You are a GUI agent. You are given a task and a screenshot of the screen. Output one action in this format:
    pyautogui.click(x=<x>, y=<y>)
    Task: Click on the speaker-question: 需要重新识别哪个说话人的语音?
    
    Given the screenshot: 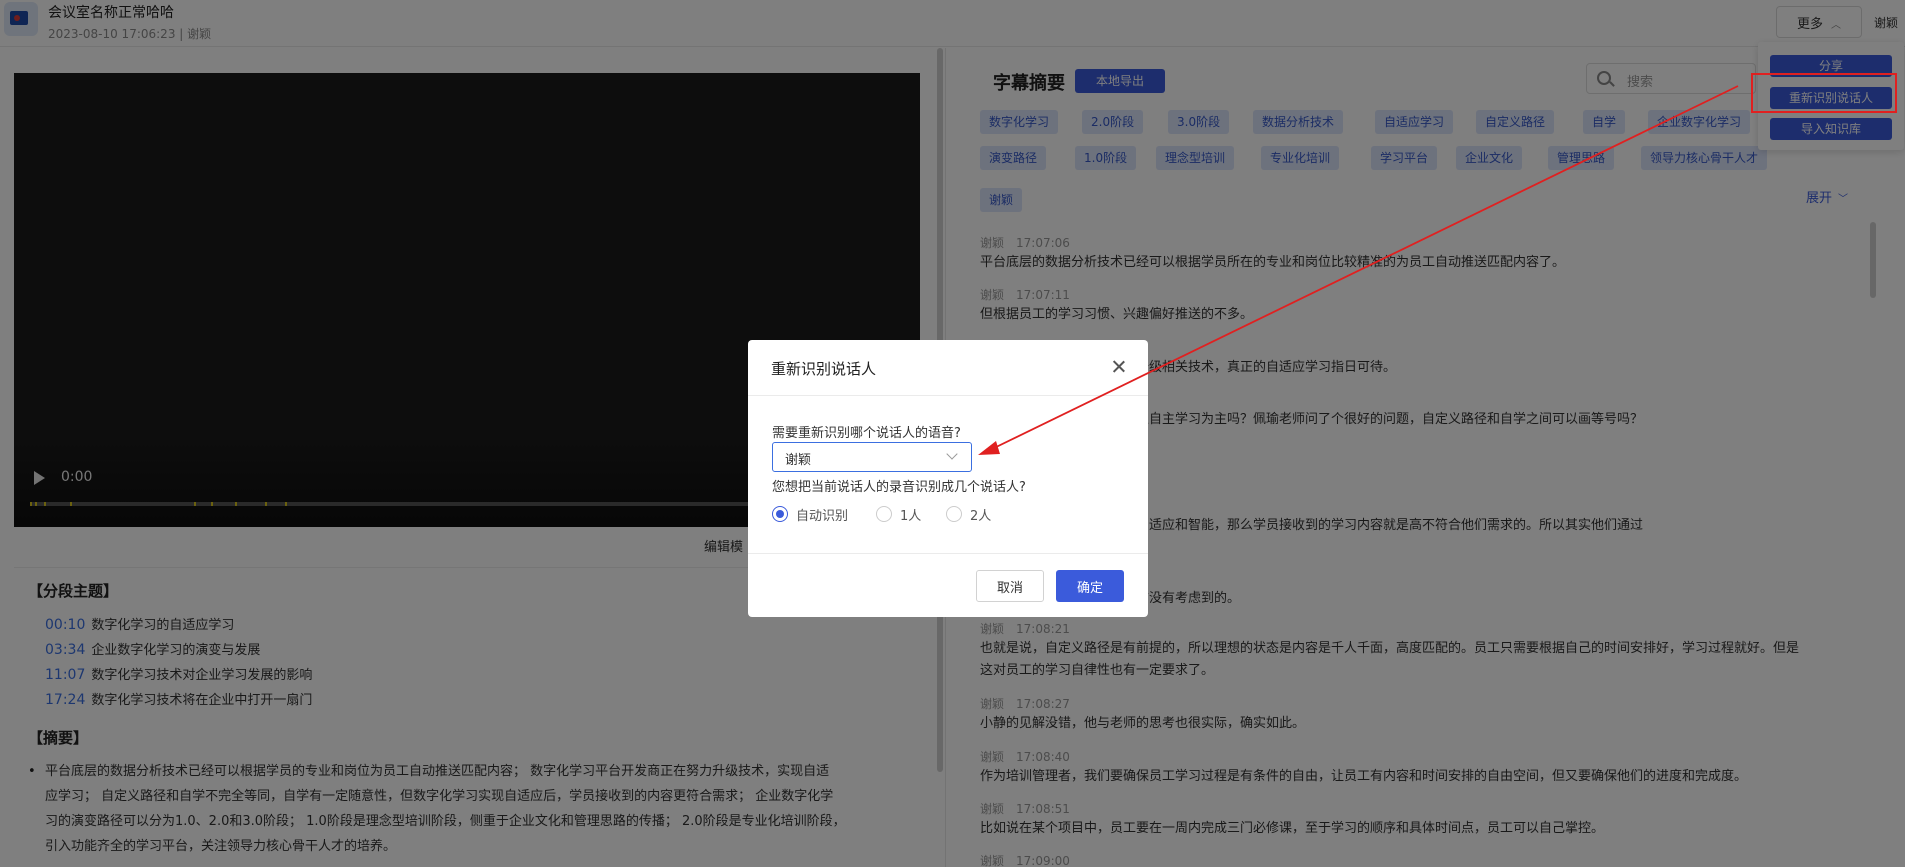 What is the action you would take?
    pyautogui.click(x=866, y=433)
    